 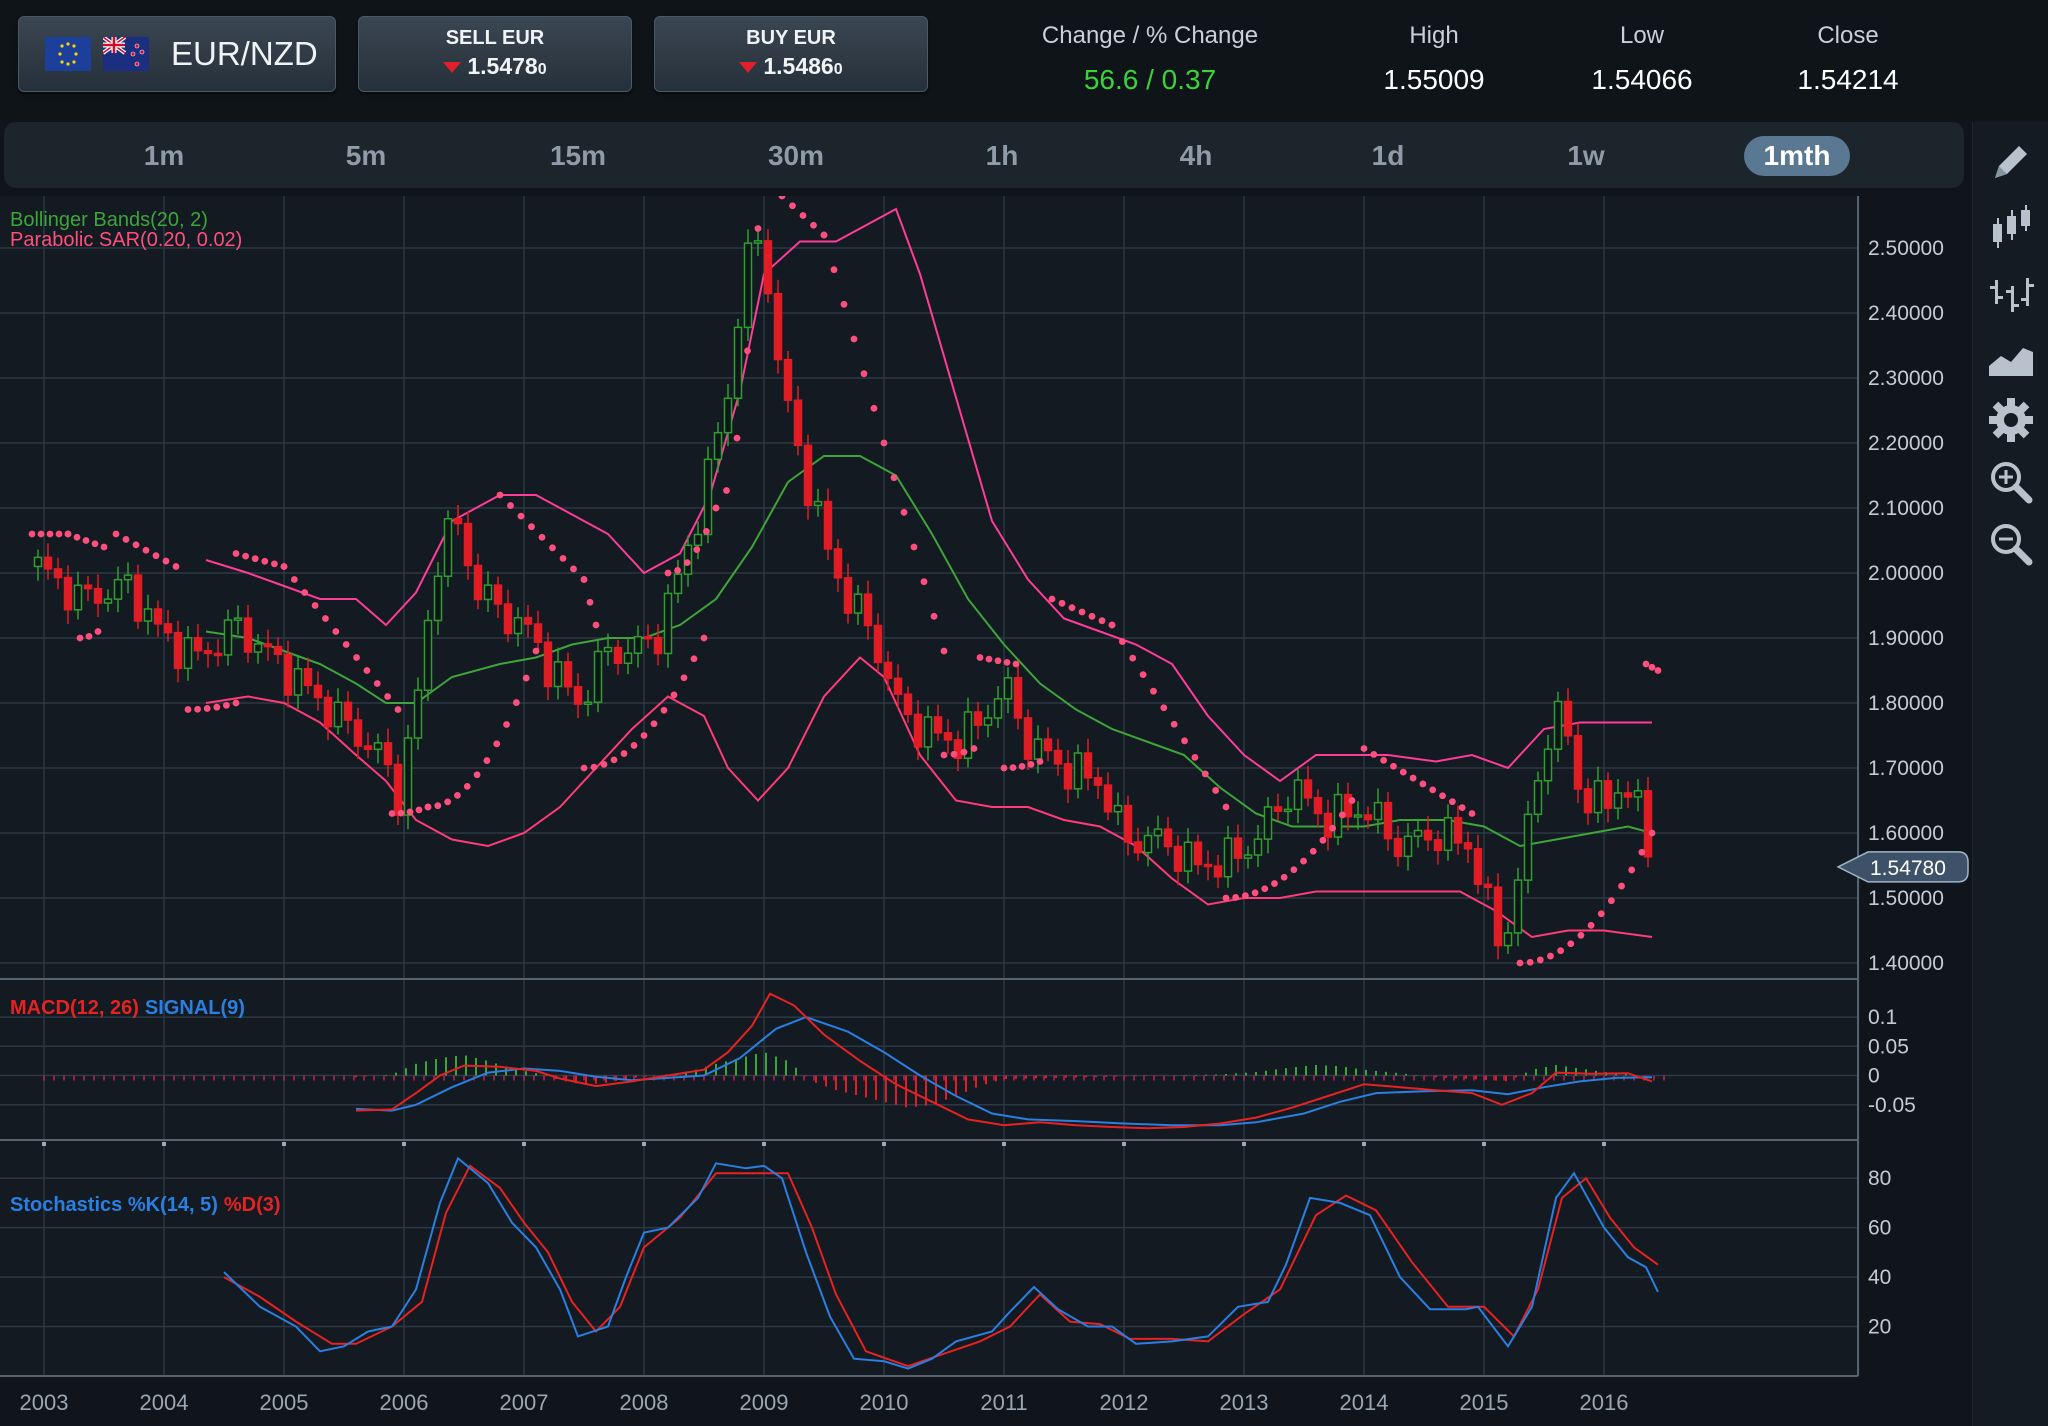 What do you see at coordinates (791, 66) in the screenshot?
I see `buy-price: 1.54860` at bounding box center [791, 66].